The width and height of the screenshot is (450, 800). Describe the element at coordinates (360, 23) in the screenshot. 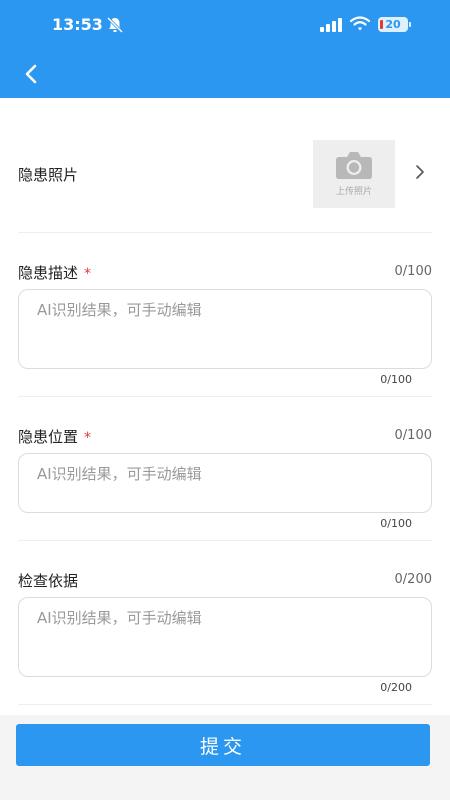

I see `wifi-icon` at that location.